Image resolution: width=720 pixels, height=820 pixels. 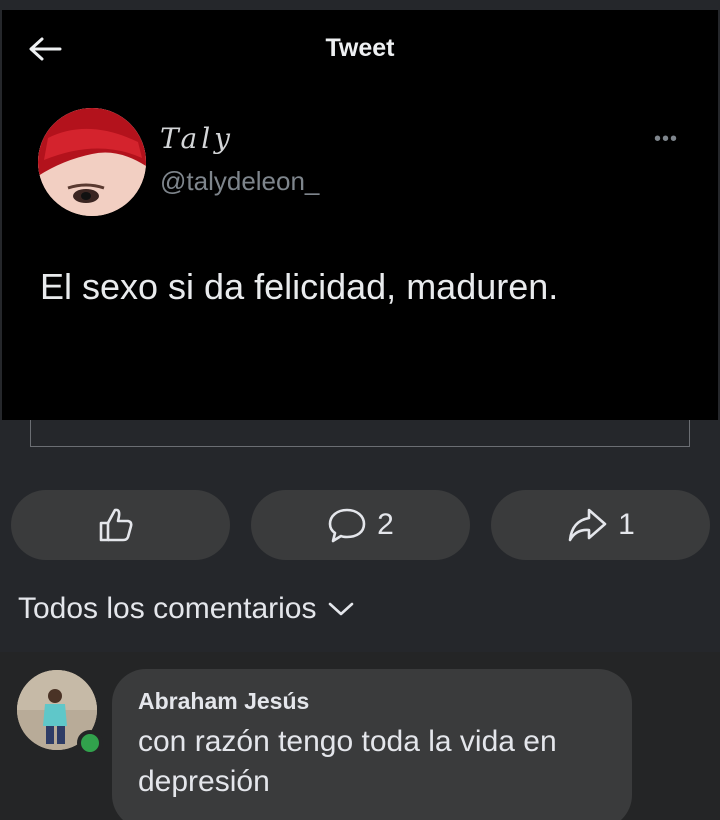 I want to click on more-options-icon: •••, so click(x=666, y=139).